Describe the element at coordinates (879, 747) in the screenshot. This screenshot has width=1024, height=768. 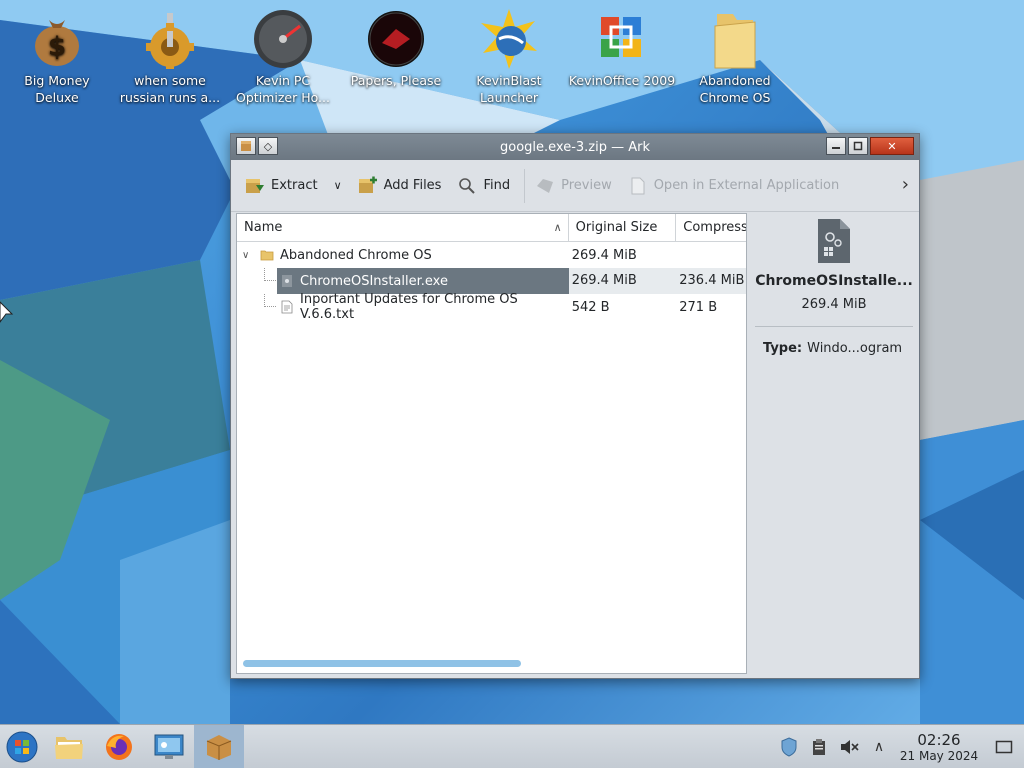
I see `chevron-up-icon: ∧` at that location.